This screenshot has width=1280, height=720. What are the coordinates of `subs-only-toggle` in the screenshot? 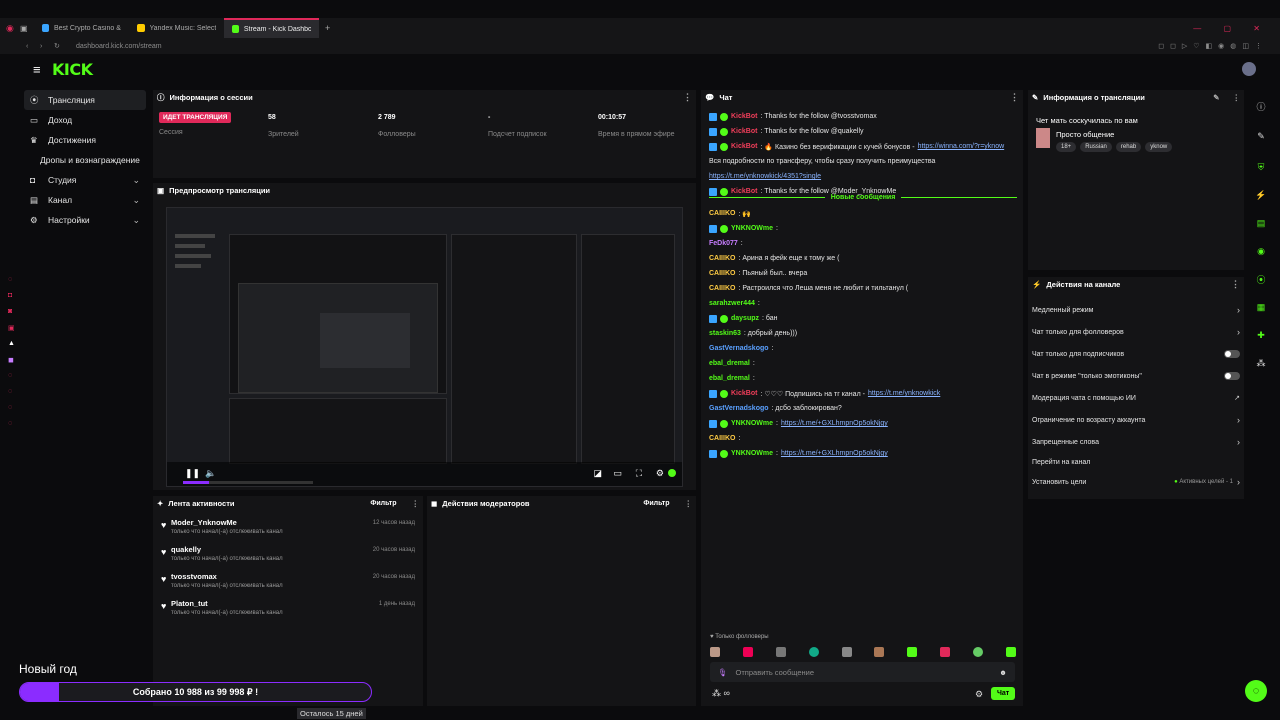 It's located at (1232, 354).